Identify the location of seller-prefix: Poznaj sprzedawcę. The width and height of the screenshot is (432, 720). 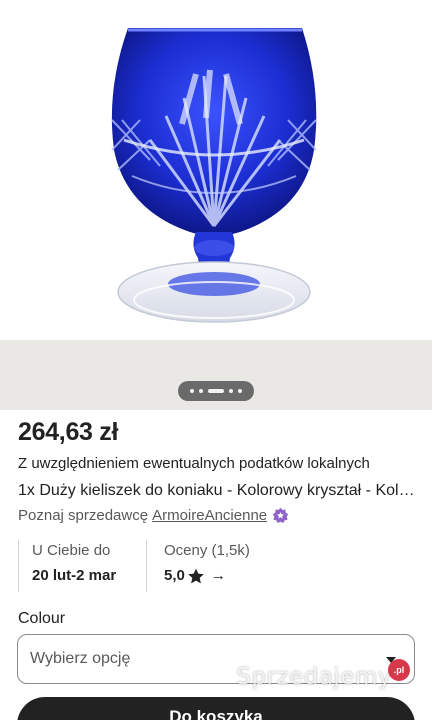
(83, 515).